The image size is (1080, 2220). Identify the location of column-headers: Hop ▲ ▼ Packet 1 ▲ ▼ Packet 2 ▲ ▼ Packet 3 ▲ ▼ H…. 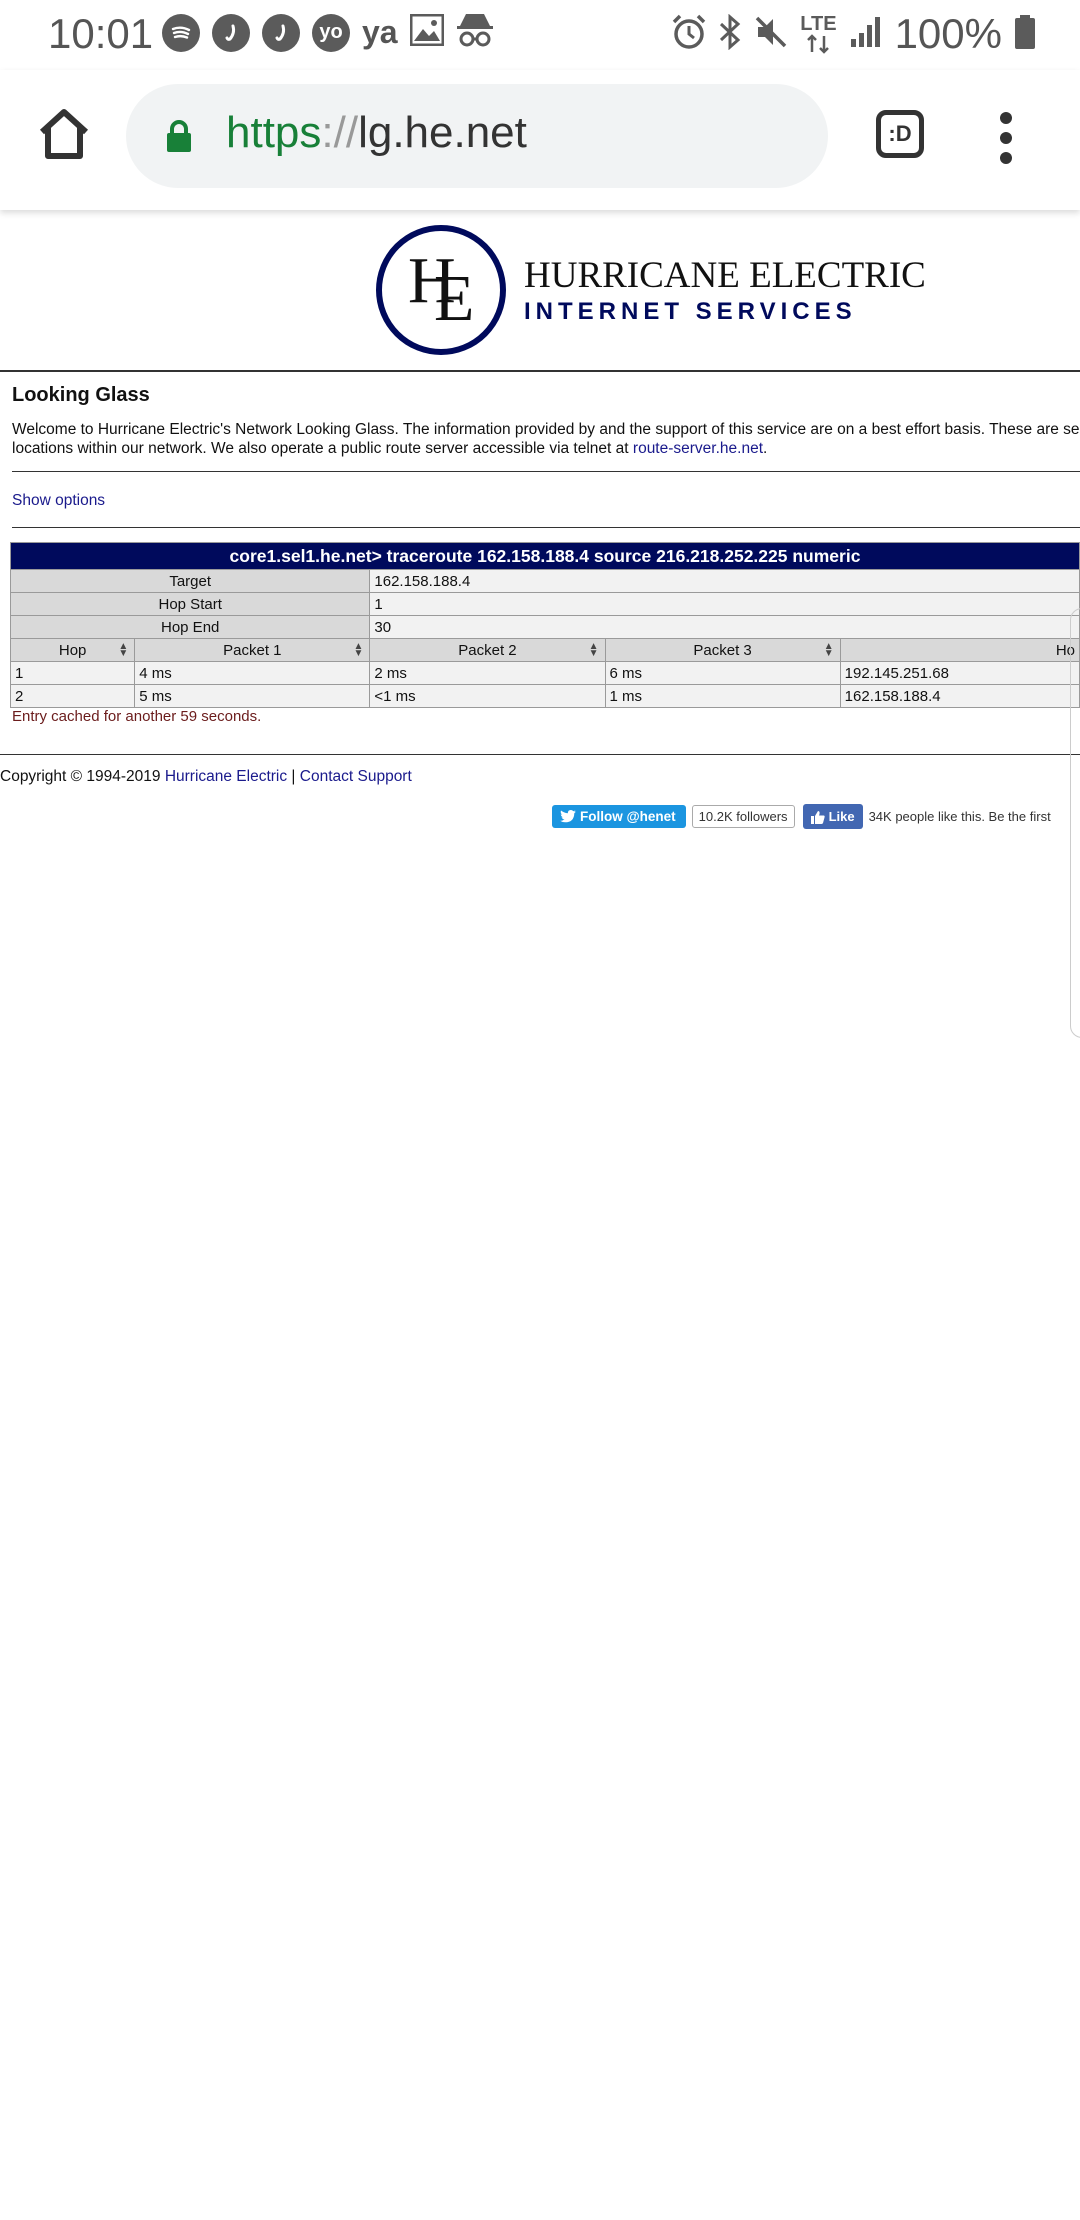
(544, 650).